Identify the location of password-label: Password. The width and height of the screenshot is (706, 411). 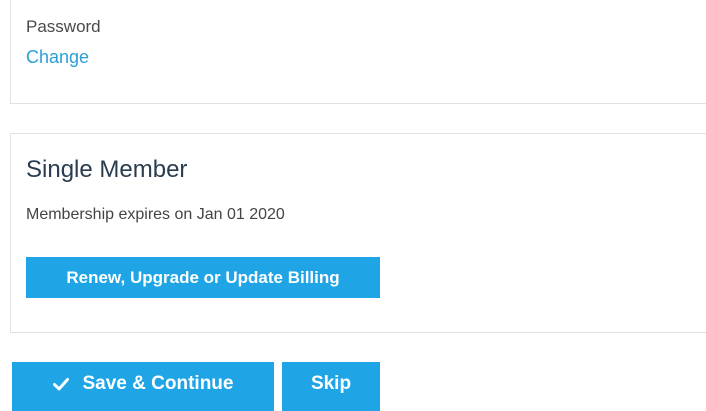
(63, 26).